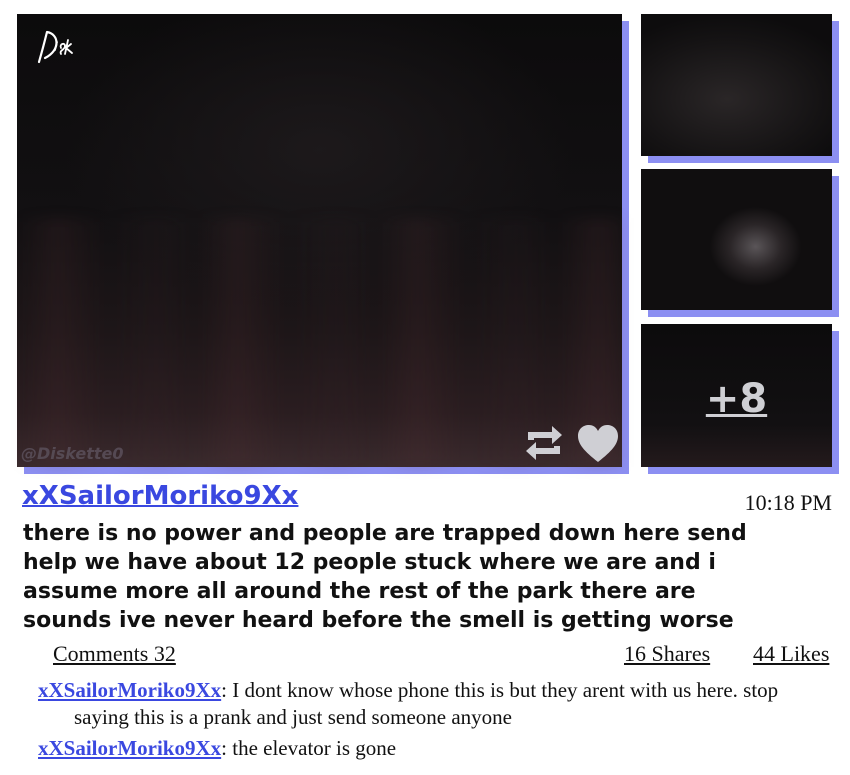 Image resolution: width=850 pixels, height=775 pixels. What do you see at coordinates (598, 444) in the screenshot?
I see `heart-icon` at bounding box center [598, 444].